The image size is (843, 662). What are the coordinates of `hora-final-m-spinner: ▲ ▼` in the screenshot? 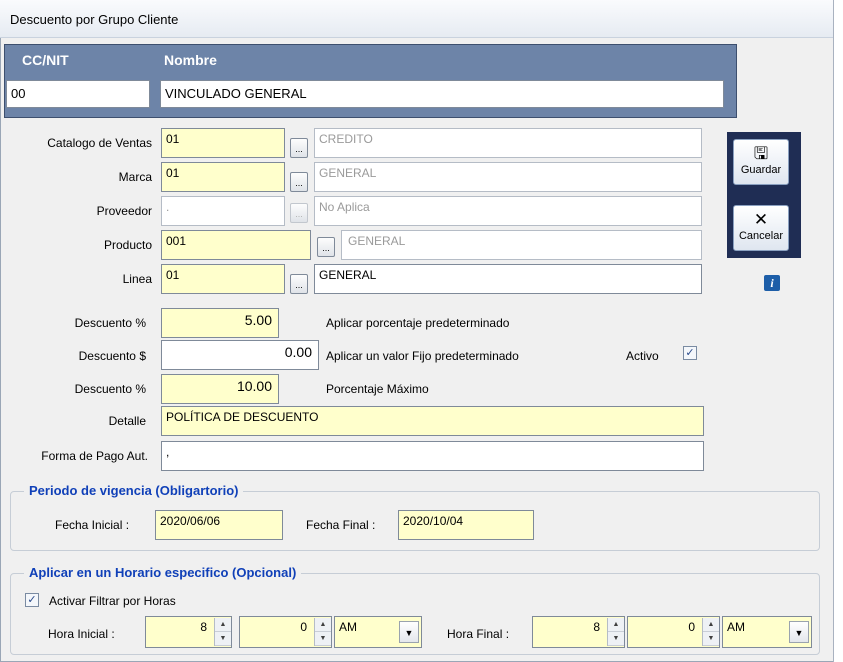 It's located at (710, 632).